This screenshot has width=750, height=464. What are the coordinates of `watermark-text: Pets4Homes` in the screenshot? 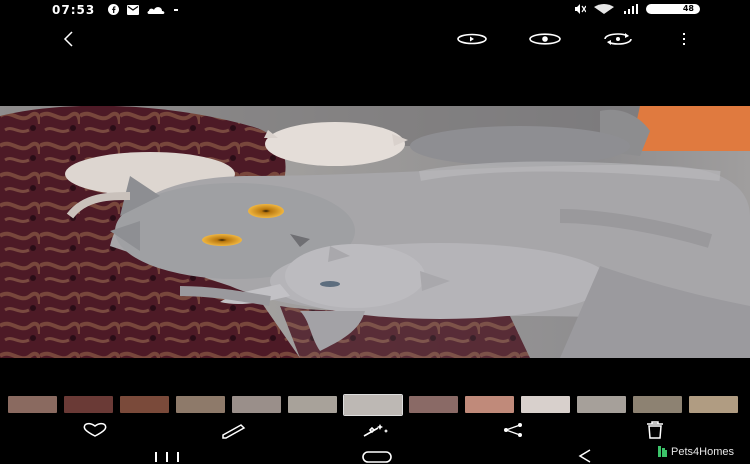 It's located at (702, 451).